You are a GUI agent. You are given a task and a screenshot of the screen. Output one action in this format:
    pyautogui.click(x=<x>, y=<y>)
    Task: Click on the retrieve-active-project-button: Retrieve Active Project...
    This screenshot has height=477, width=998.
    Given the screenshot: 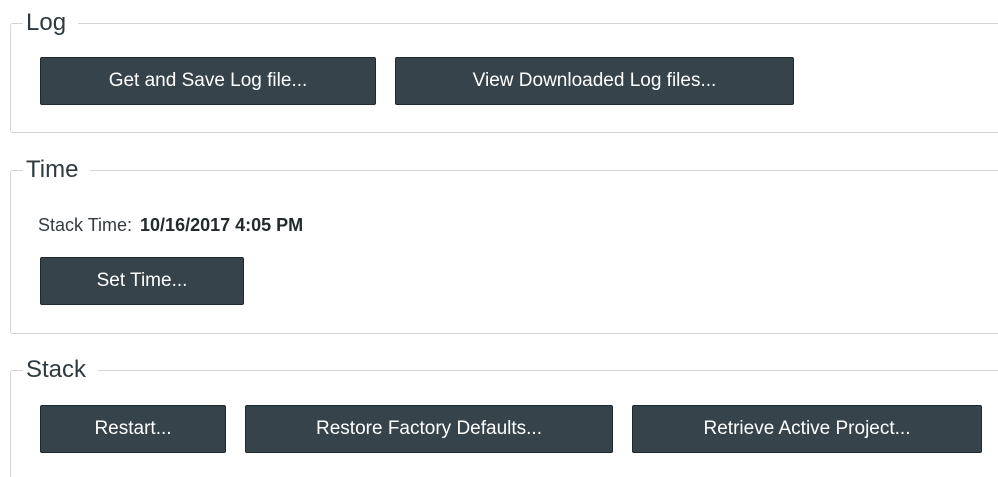 What is the action you would take?
    pyautogui.click(x=807, y=429)
    